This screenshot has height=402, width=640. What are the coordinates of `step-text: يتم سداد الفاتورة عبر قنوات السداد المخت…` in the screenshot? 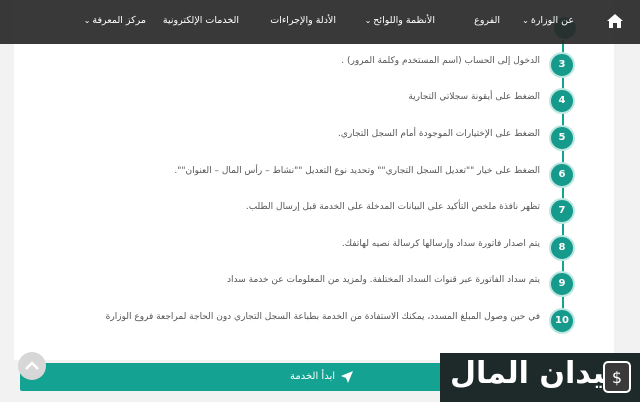 It's located at (383, 280).